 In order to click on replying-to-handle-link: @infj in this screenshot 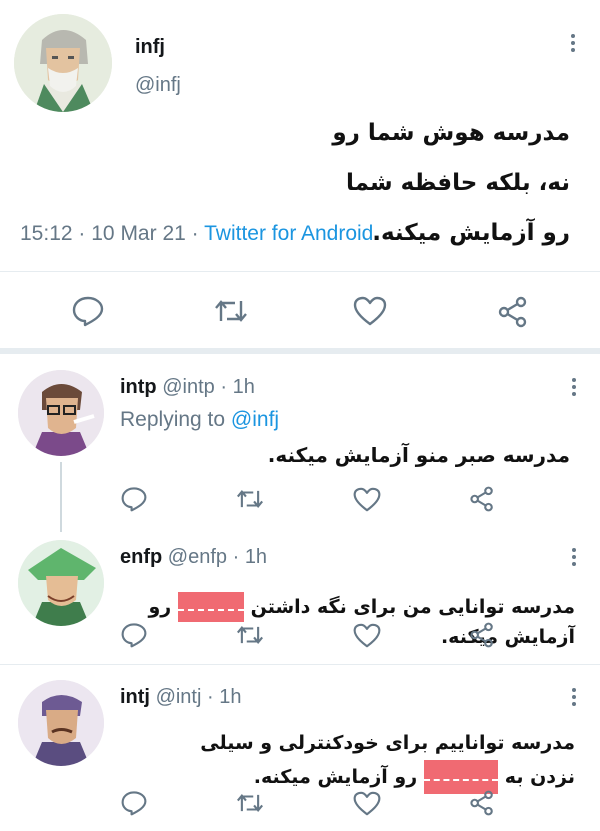, I will do `click(255, 419)`.